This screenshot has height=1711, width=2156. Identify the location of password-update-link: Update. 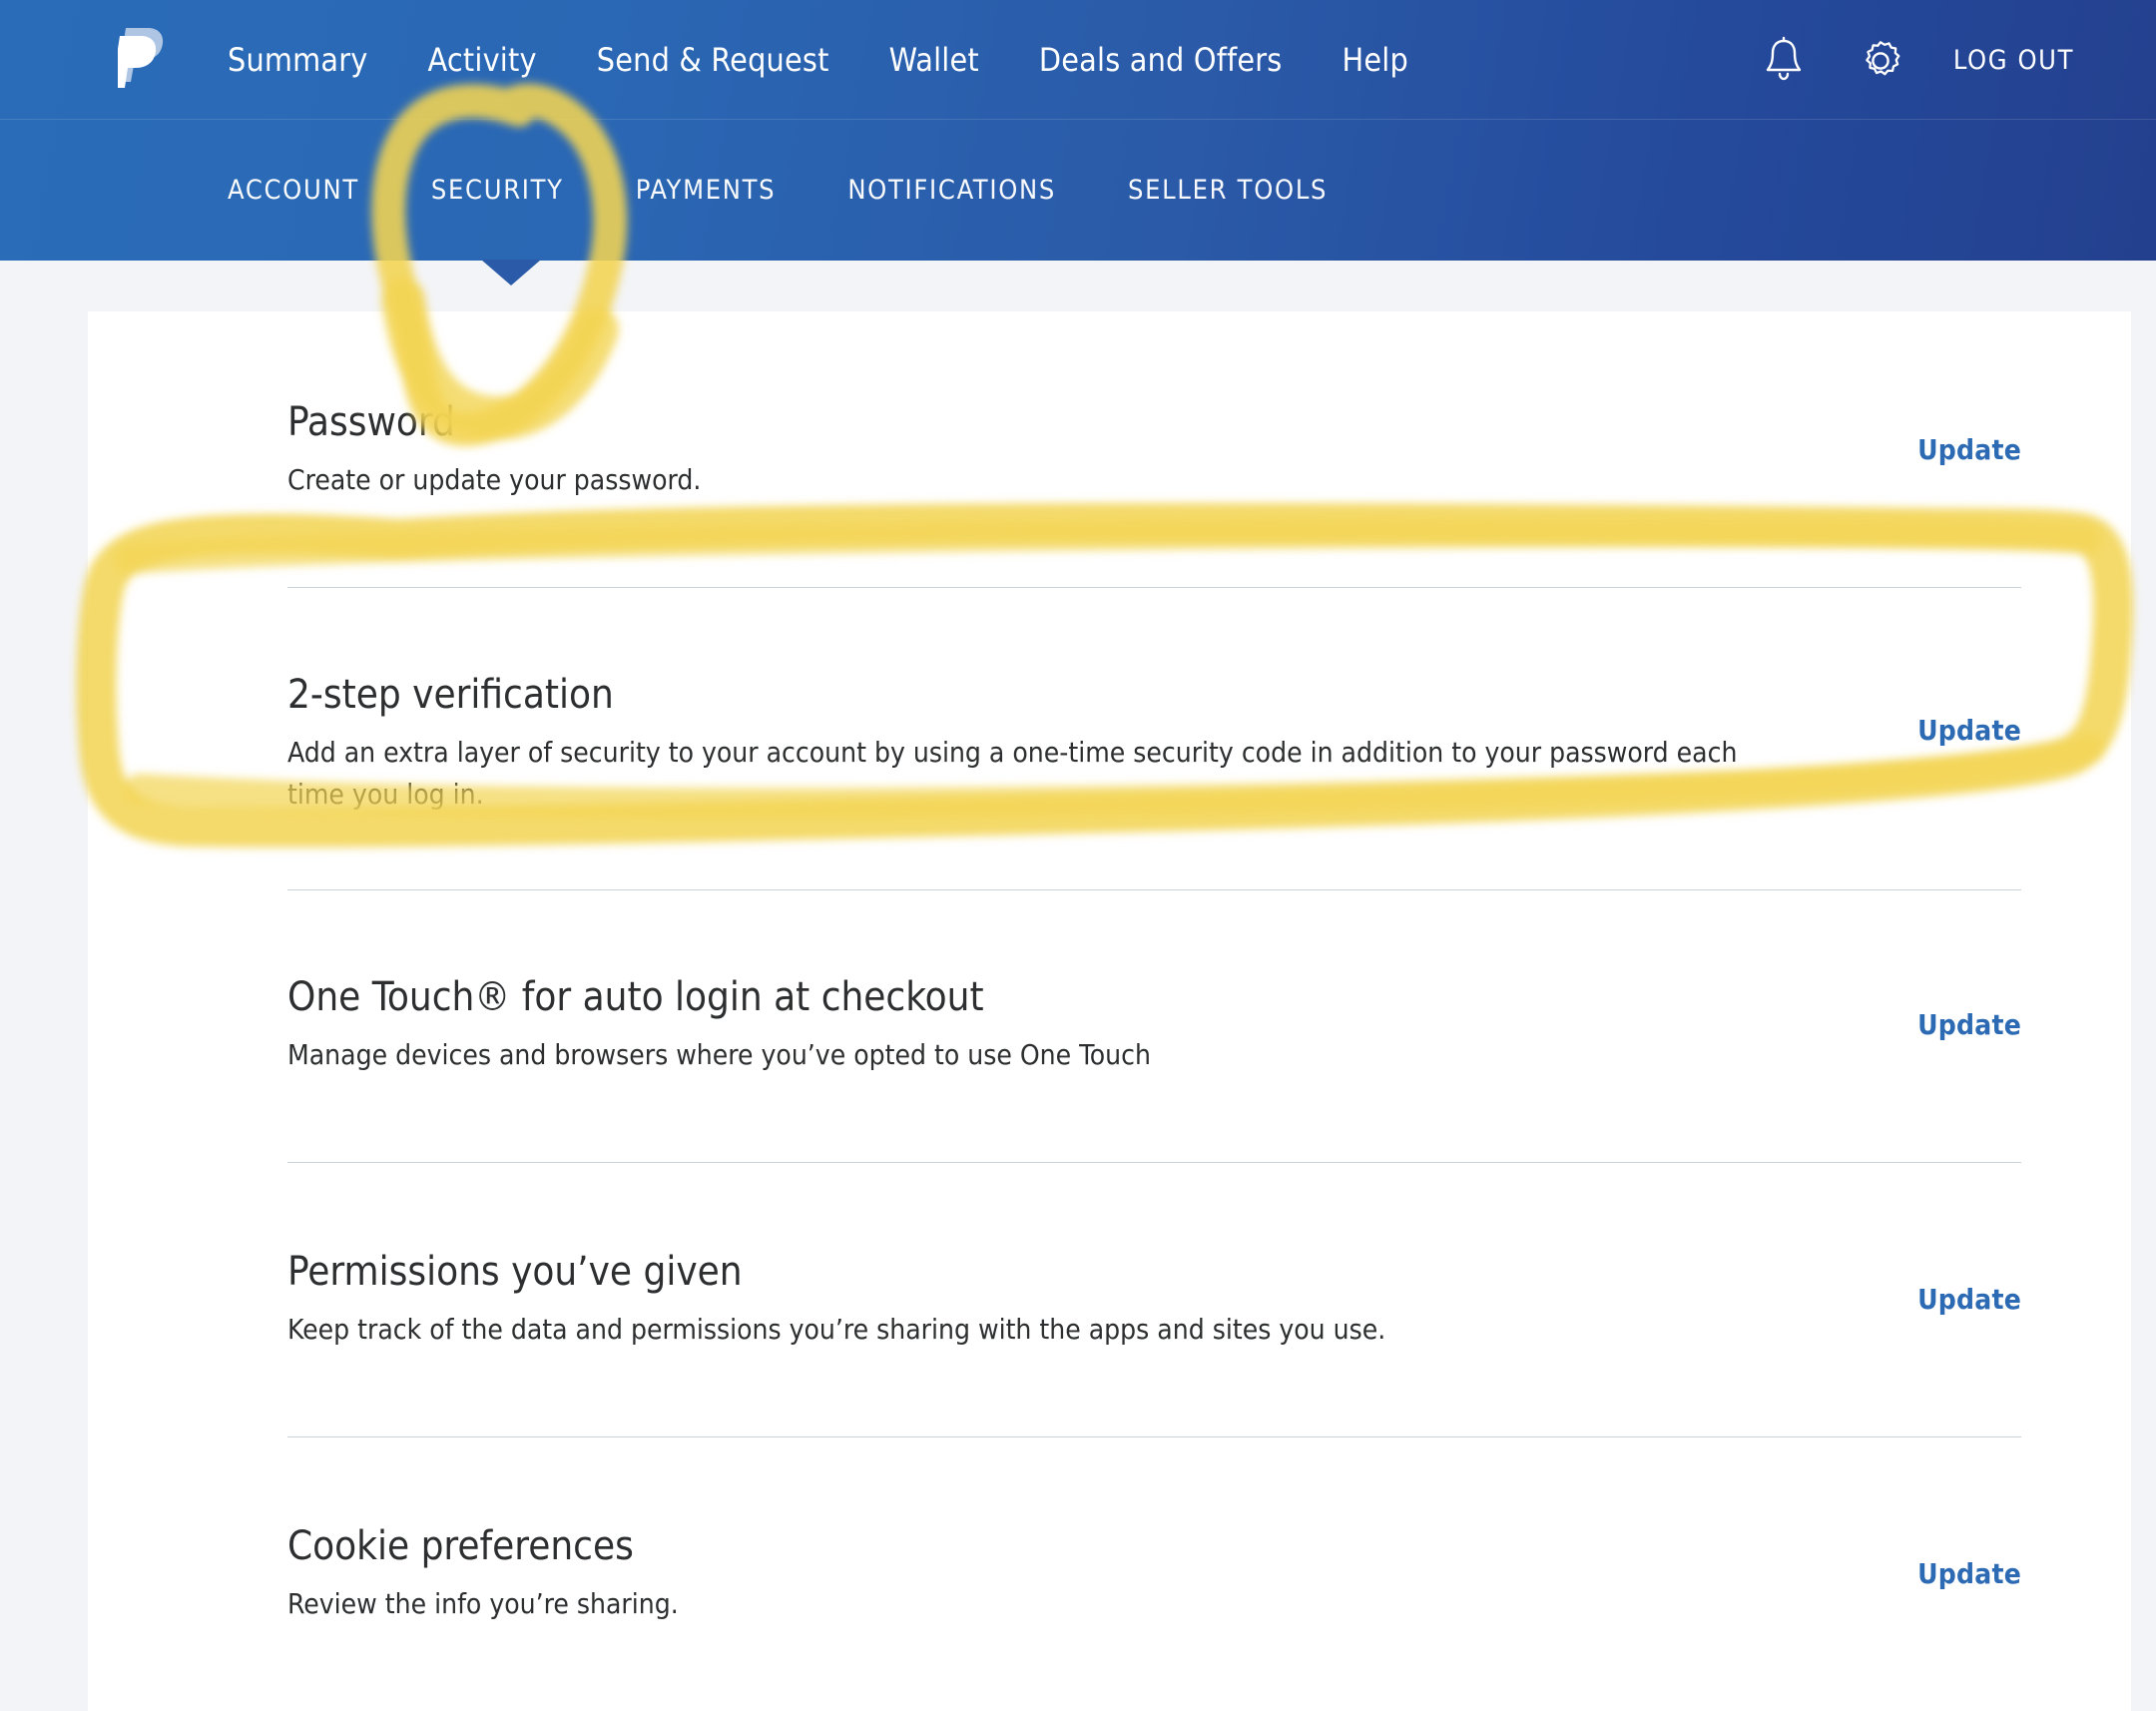
(1969, 450).